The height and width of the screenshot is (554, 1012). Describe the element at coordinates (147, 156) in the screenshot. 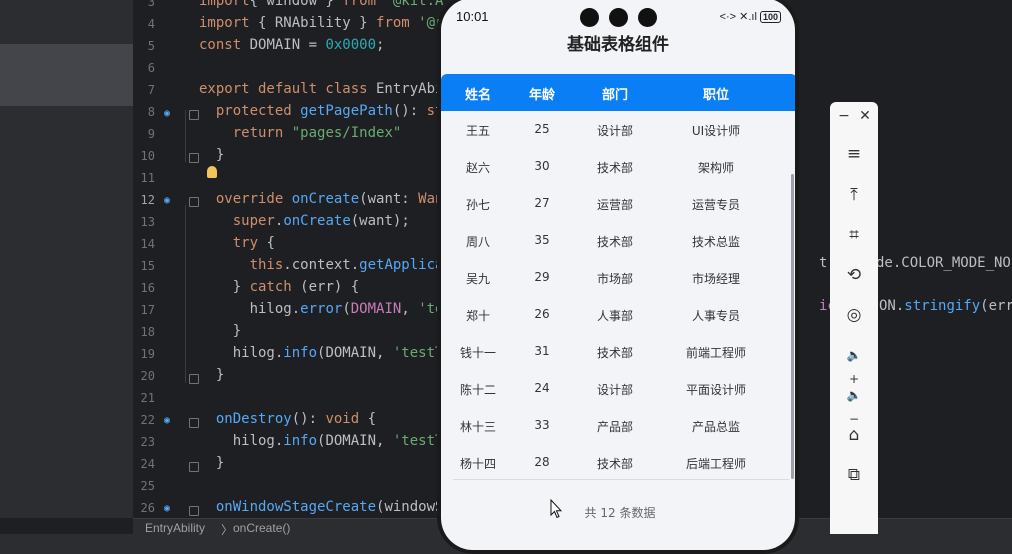

I see `line-number: 10` at that location.